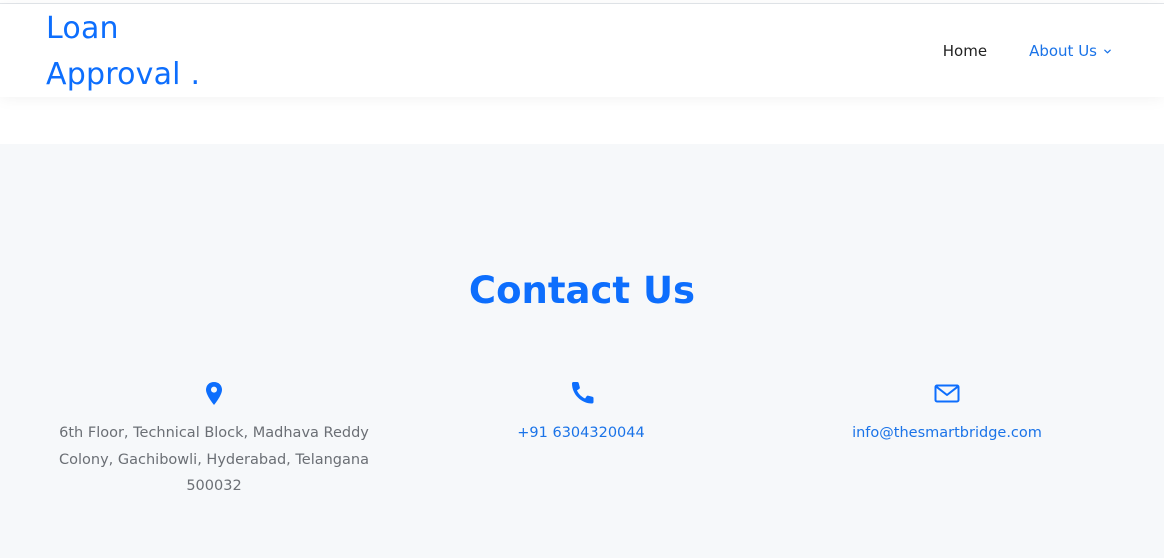 The width and height of the screenshot is (1164, 558). What do you see at coordinates (947, 433) in the screenshot?
I see `email-link: info@thesmartbridge.com` at bounding box center [947, 433].